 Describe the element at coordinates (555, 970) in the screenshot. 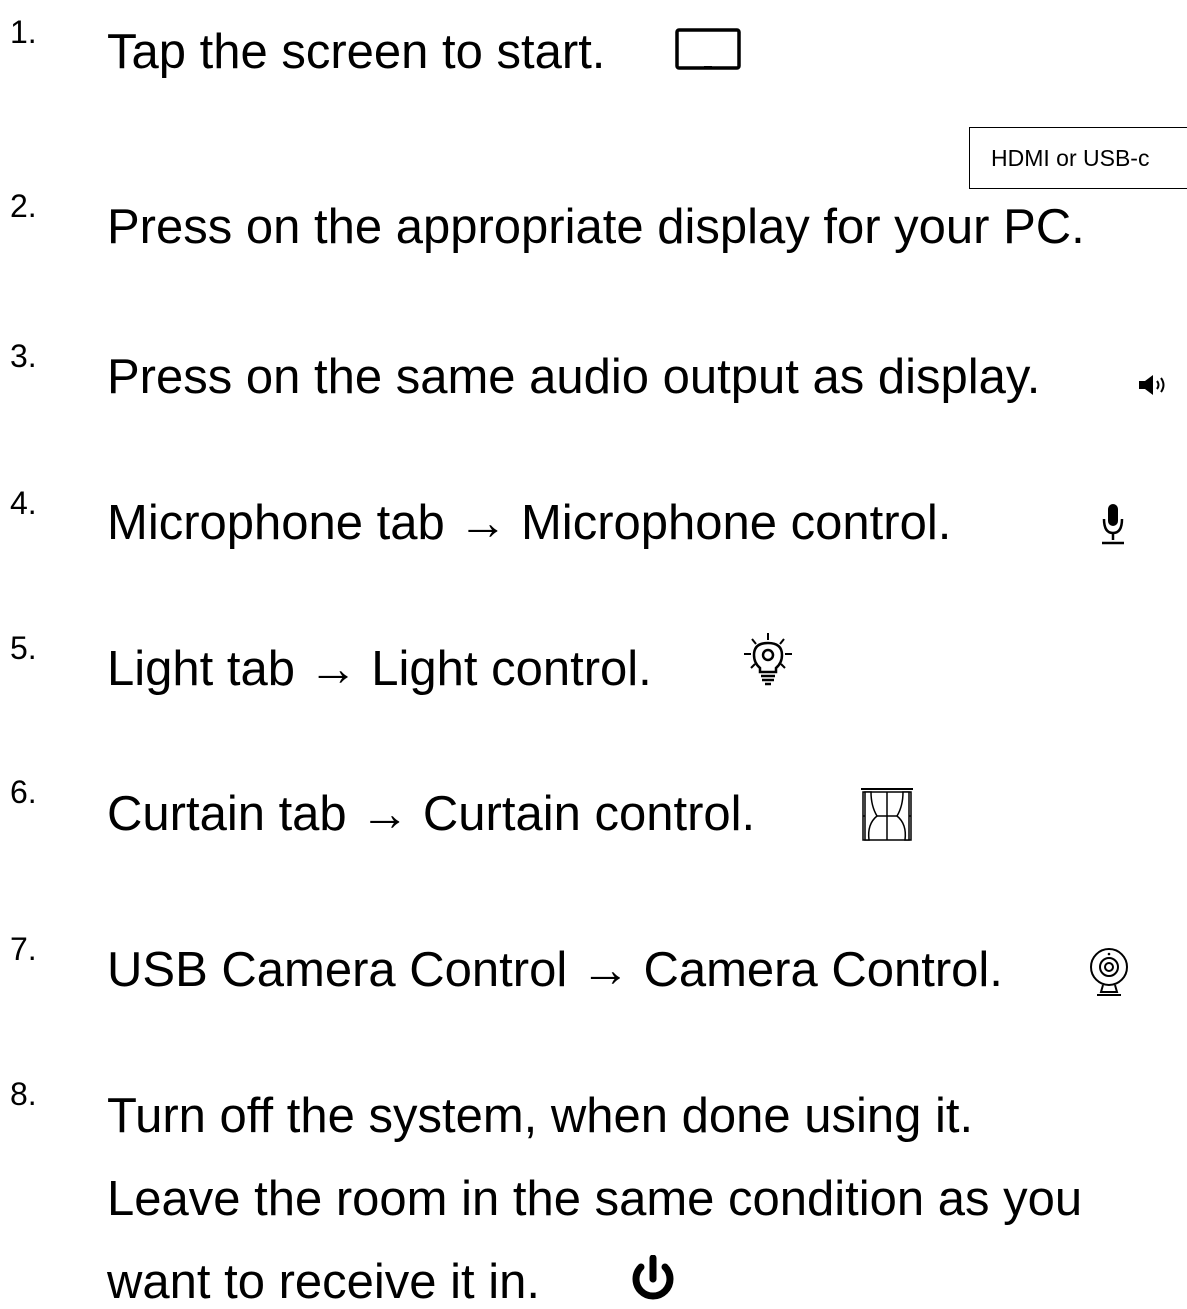

I see `step-text: USB Camera Control → Camera Control.` at that location.